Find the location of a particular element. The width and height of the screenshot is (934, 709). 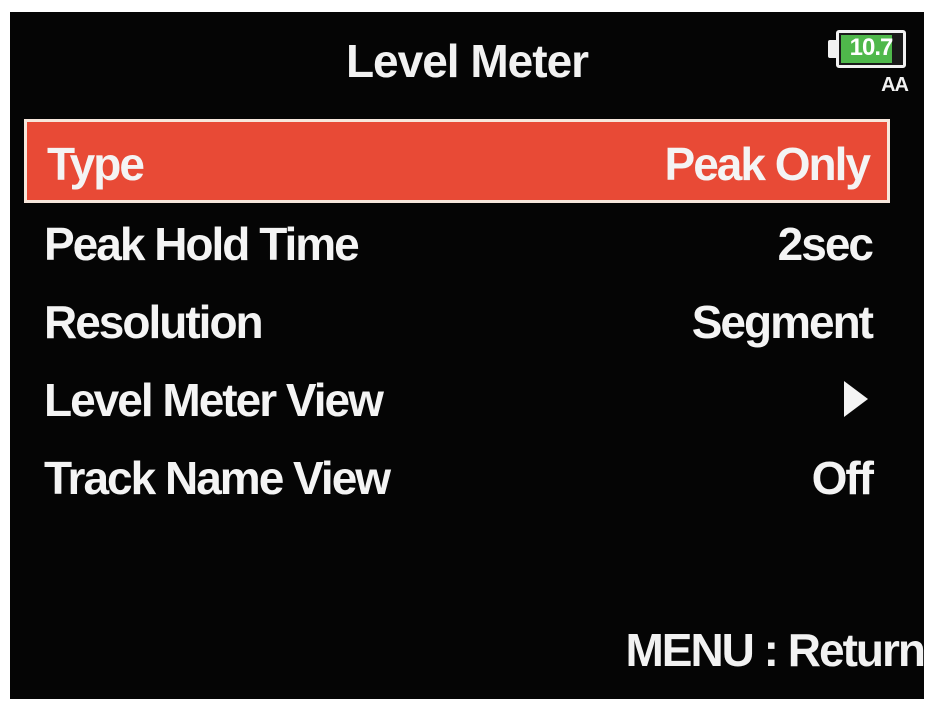

battery-indicator: 10.7 AA is located at coordinates (870, 69).